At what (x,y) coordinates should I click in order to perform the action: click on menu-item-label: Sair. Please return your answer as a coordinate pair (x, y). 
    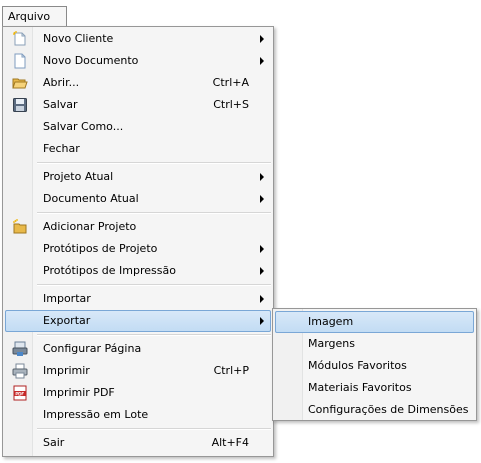
    Looking at the image, I should click on (54, 442).